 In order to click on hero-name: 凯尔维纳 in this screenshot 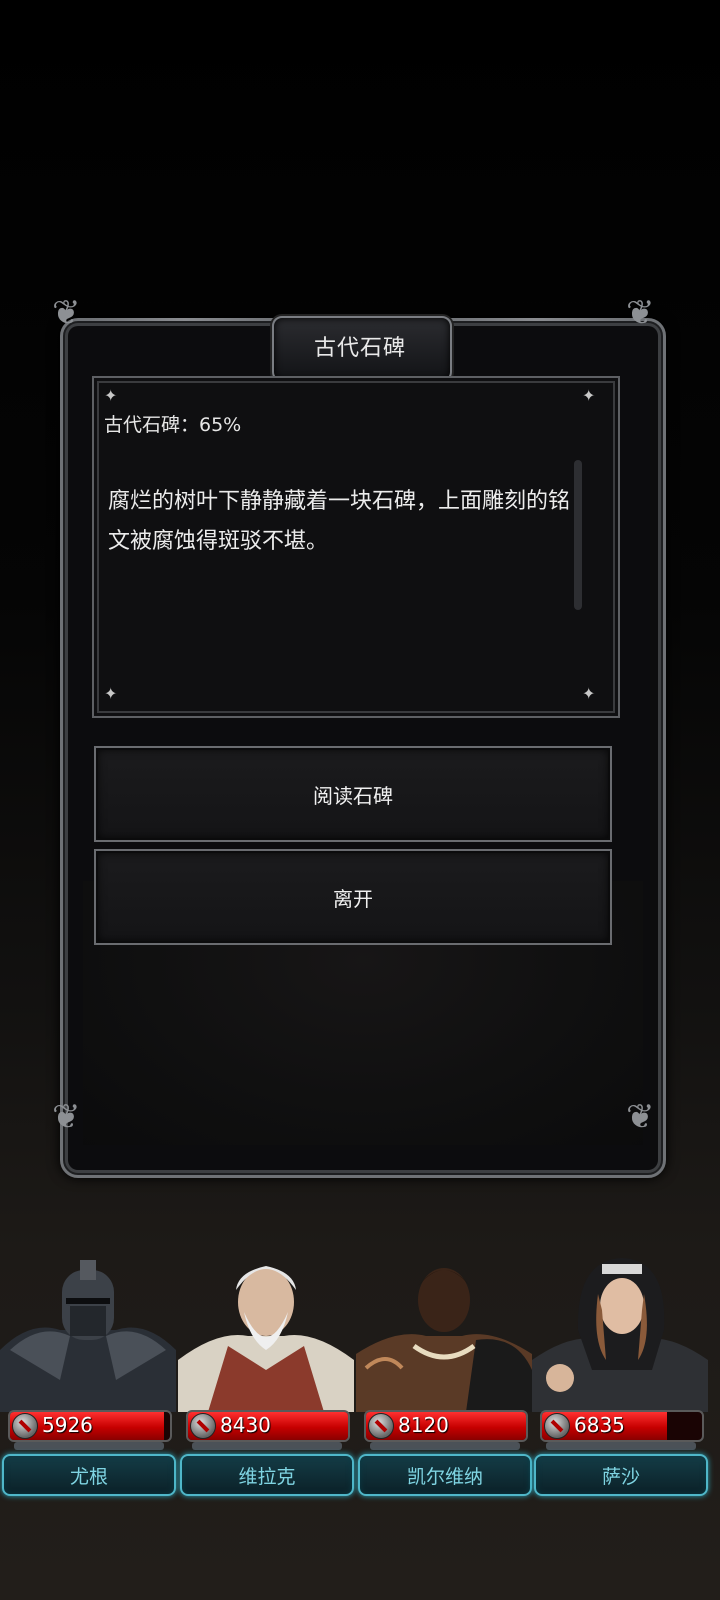, I will do `click(445, 1475)`.